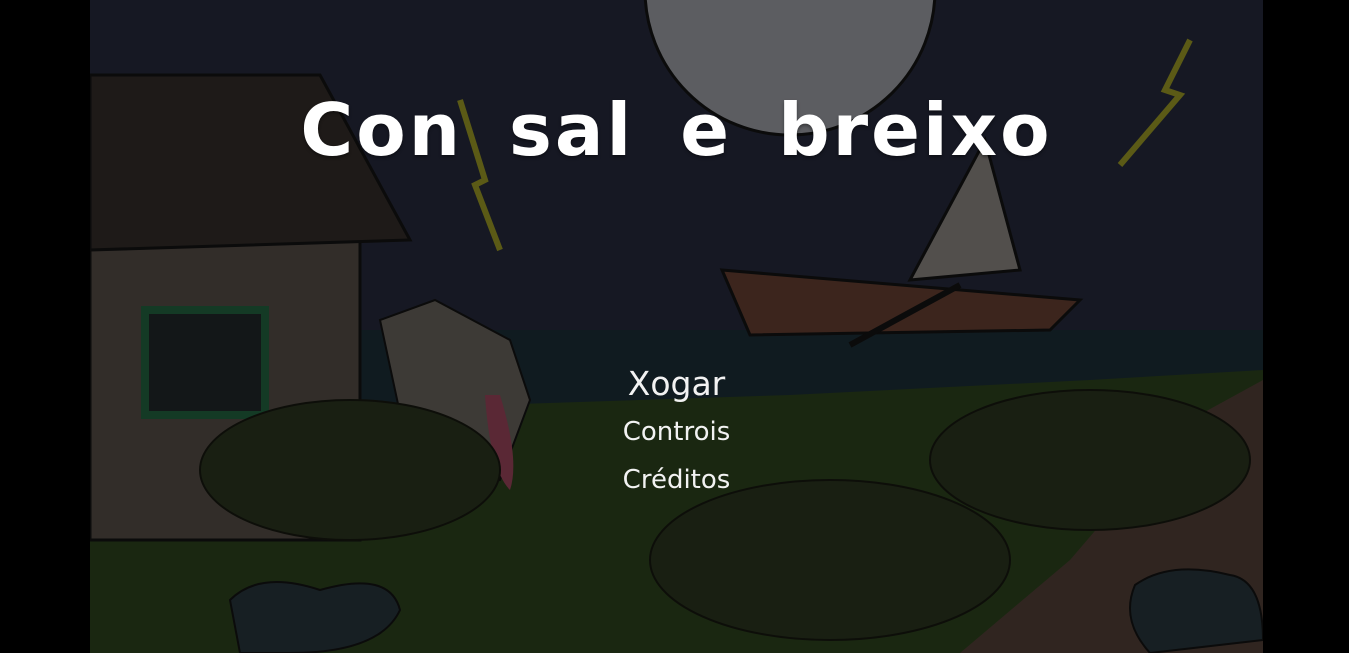  What do you see at coordinates (676, 130) in the screenshot?
I see `game-title: Con sal e breixo` at bounding box center [676, 130].